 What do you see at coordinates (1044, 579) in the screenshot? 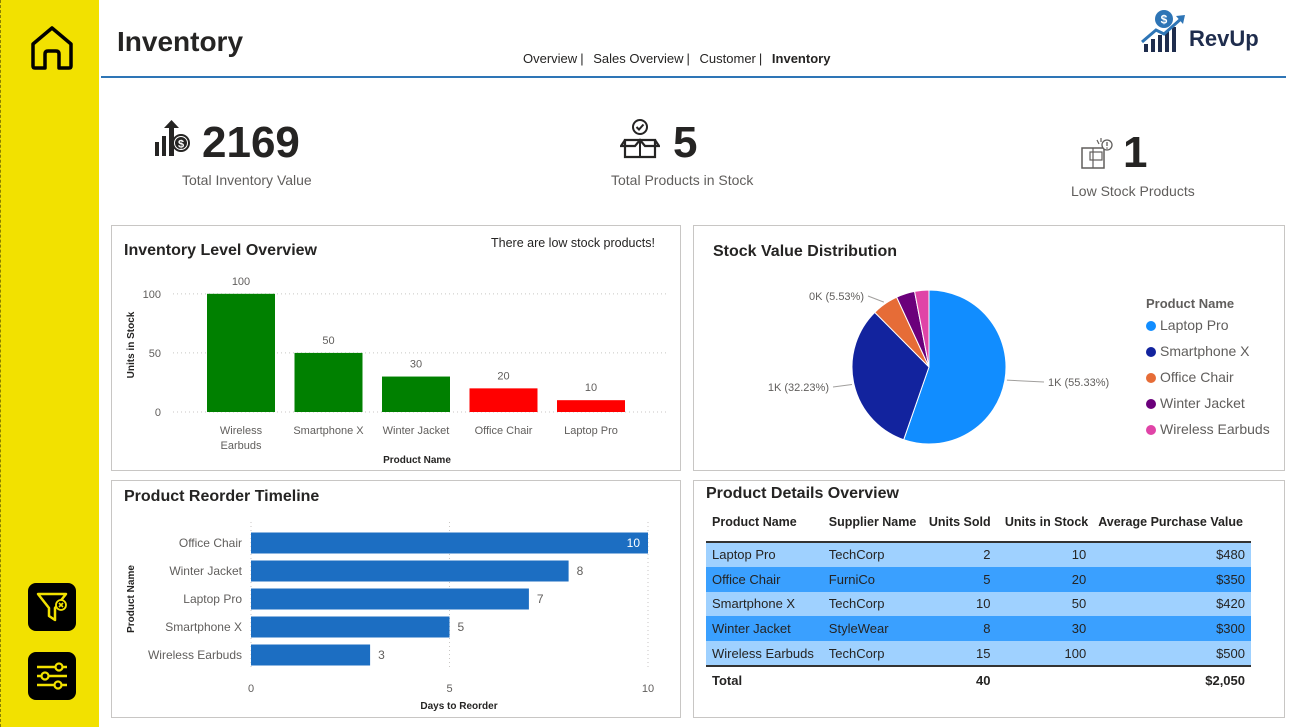
I see `table-cell: 20` at bounding box center [1044, 579].